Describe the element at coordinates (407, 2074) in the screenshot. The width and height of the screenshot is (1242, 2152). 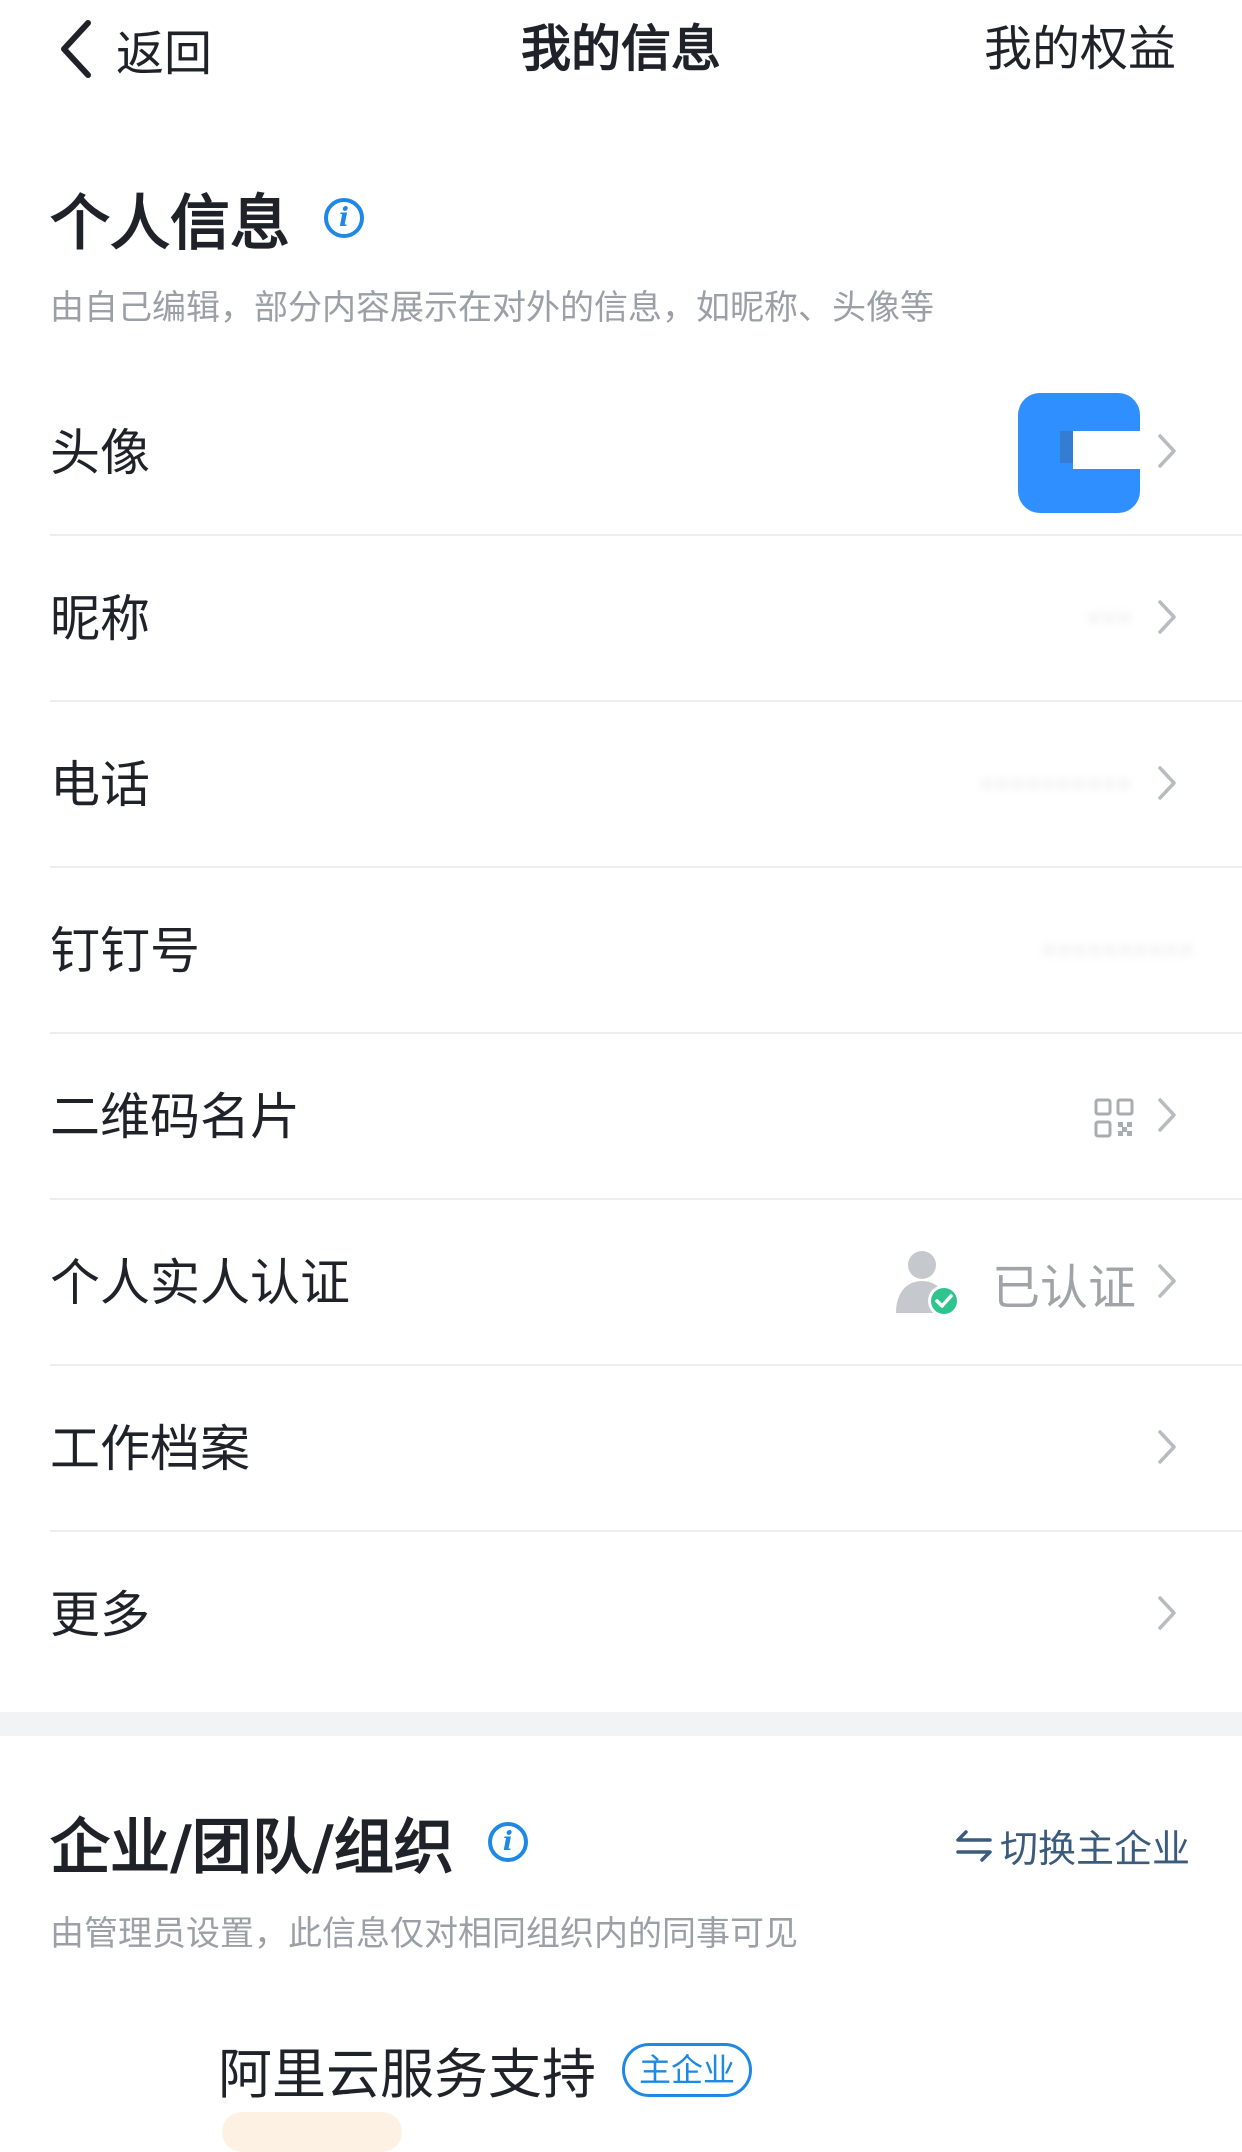
I see `org-name: 阿里云服务支持` at that location.